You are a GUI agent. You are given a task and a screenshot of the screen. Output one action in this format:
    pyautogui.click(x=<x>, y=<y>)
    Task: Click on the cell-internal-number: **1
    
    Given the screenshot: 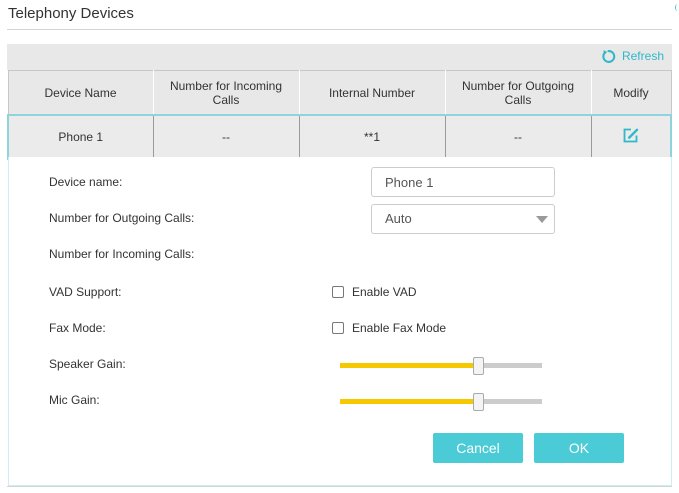 What is the action you would take?
    pyautogui.click(x=372, y=137)
    